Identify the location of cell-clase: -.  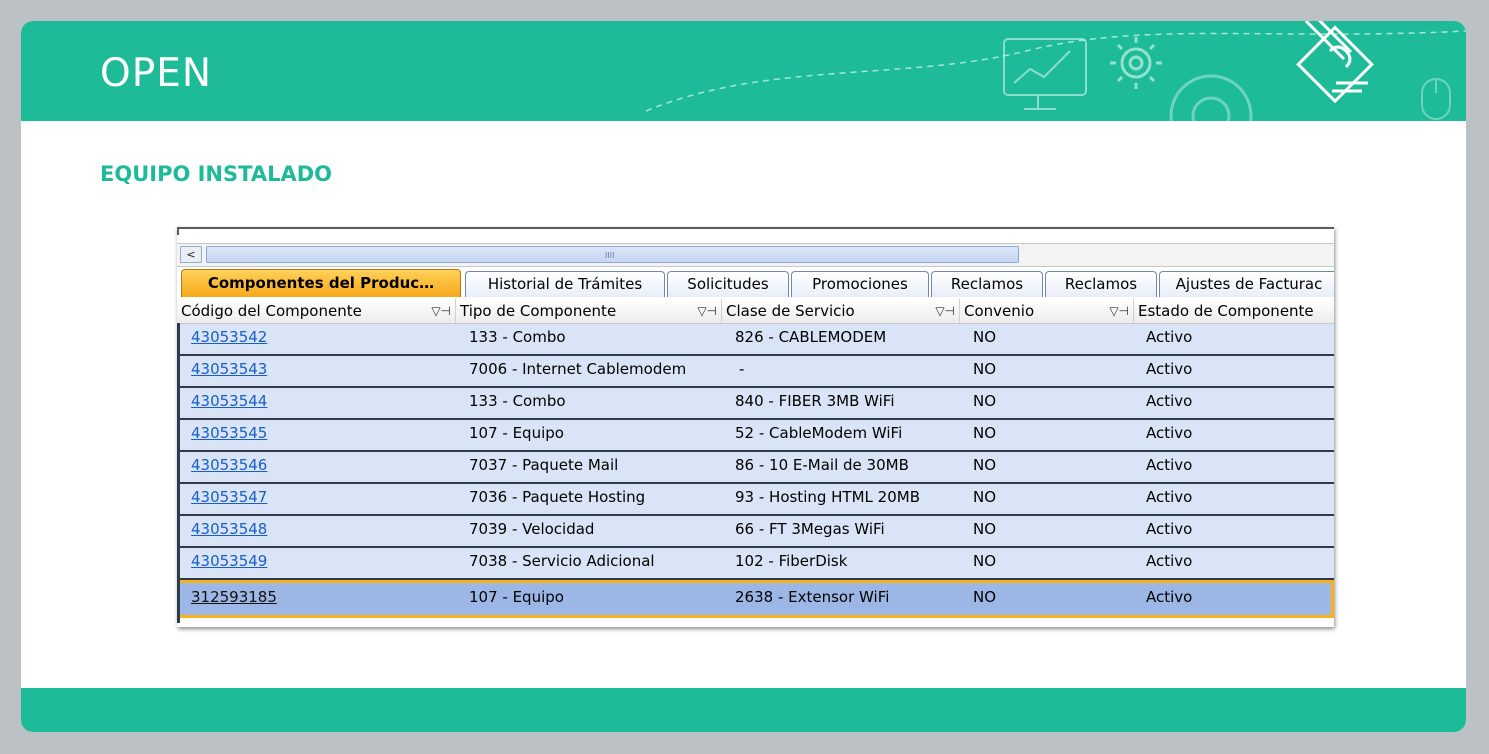
(742, 369).